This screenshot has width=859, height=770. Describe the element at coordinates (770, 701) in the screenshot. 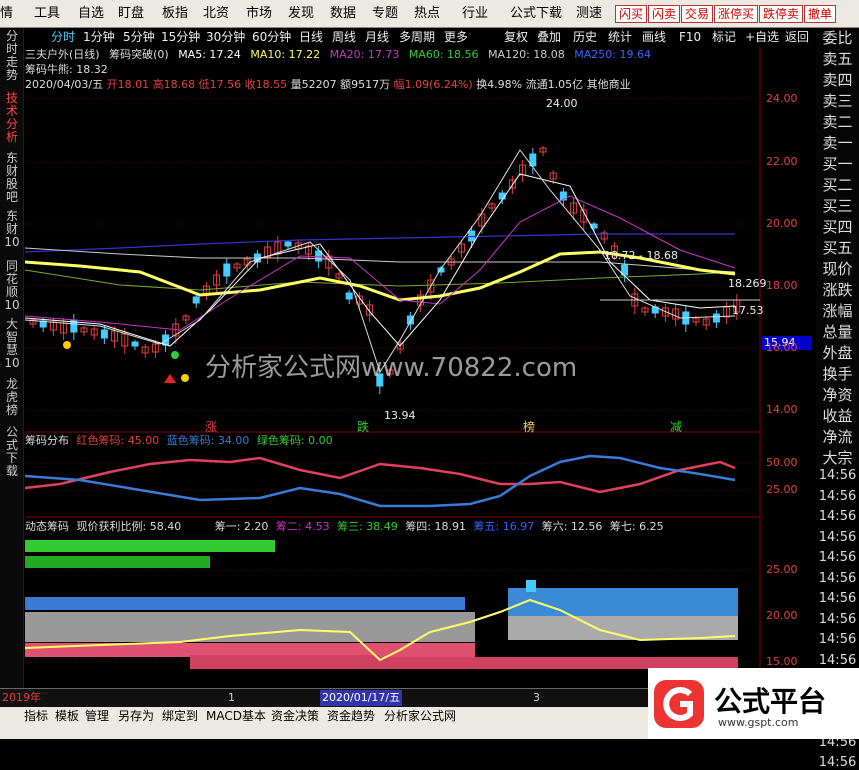

I see `logo-text: 公式平台` at that location.